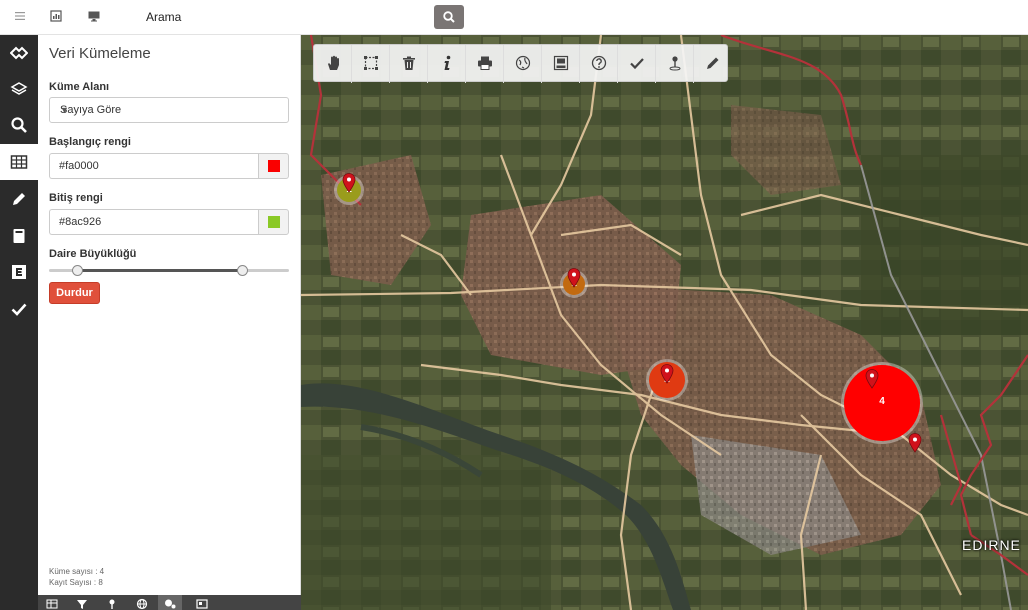  Describe the element at coordinates (333, 64) in the screenshot. I see `hand-icon` at that location.